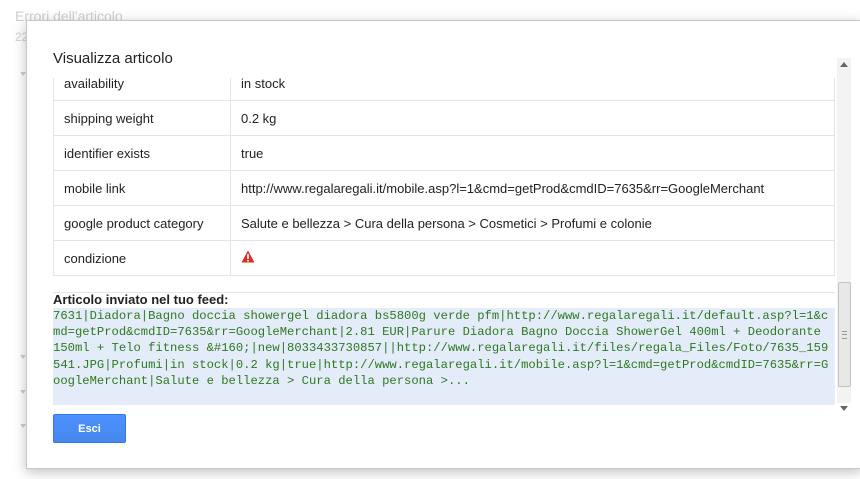 This screenshot has height=479, width=860. What do you see at coordinates (248, 258) in the screenshot?
I see `warning-icon` at bounding box center [248, 258].